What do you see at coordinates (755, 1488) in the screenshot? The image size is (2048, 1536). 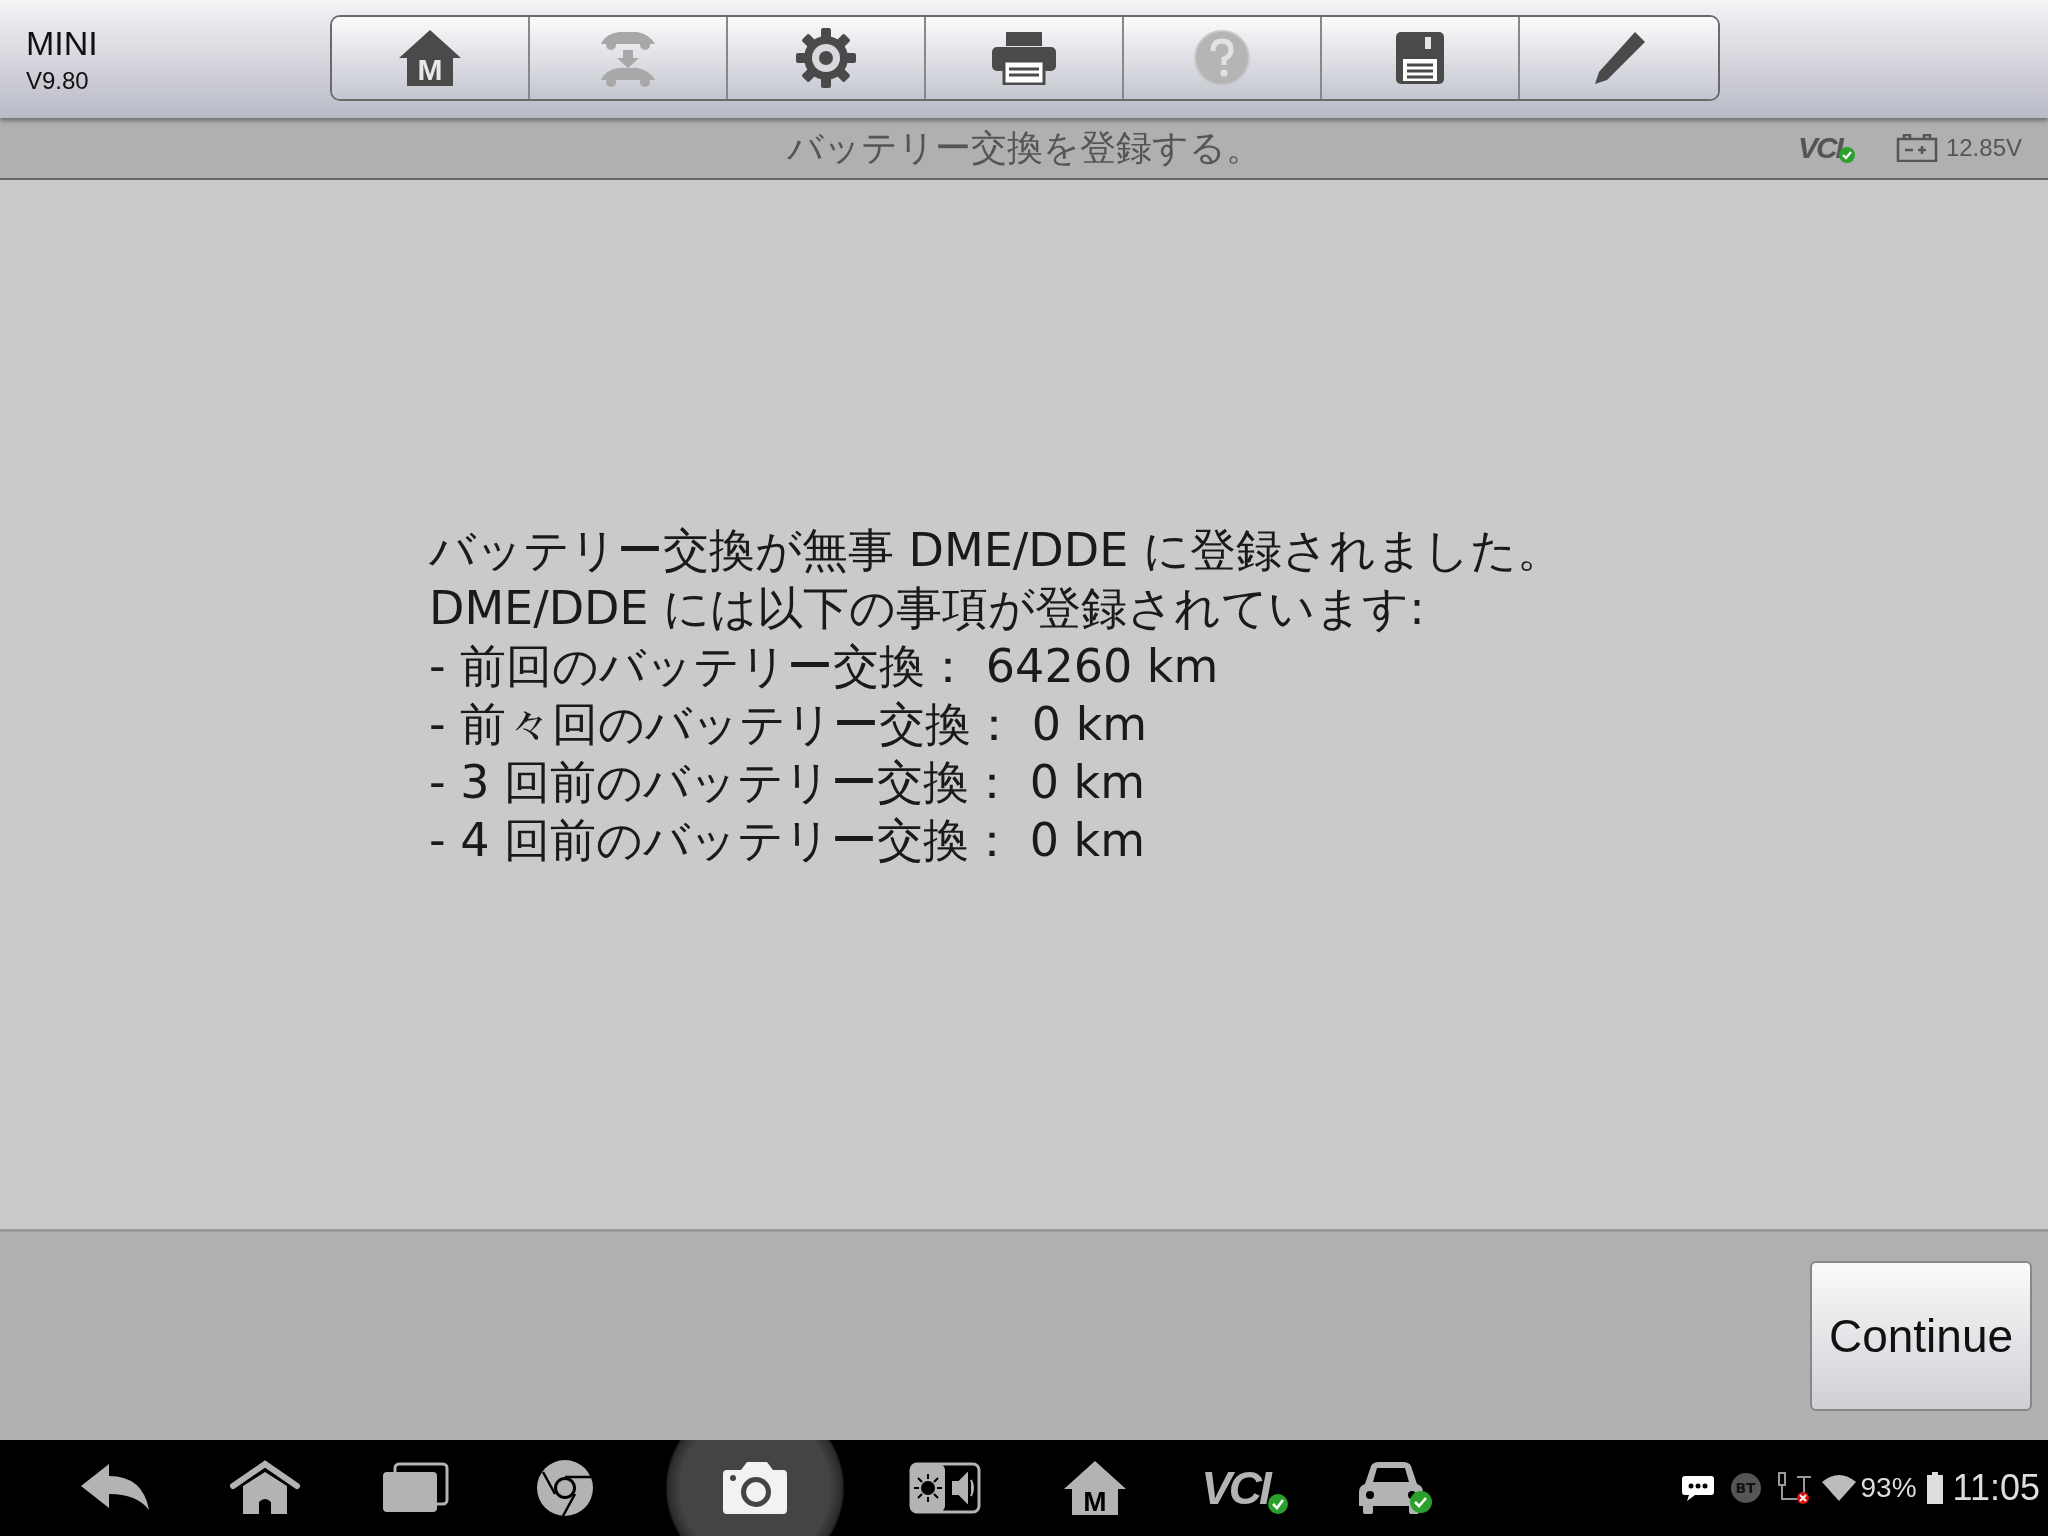 I see `camera-icon` at bounding box center [755, 1488].